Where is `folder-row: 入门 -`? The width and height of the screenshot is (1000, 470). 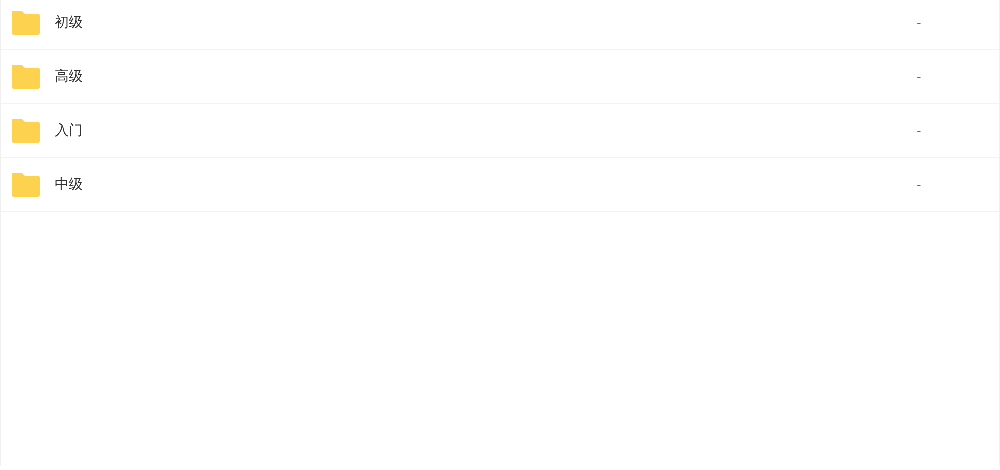
folder-row: 入门 - is located at coordinates (500, 131).